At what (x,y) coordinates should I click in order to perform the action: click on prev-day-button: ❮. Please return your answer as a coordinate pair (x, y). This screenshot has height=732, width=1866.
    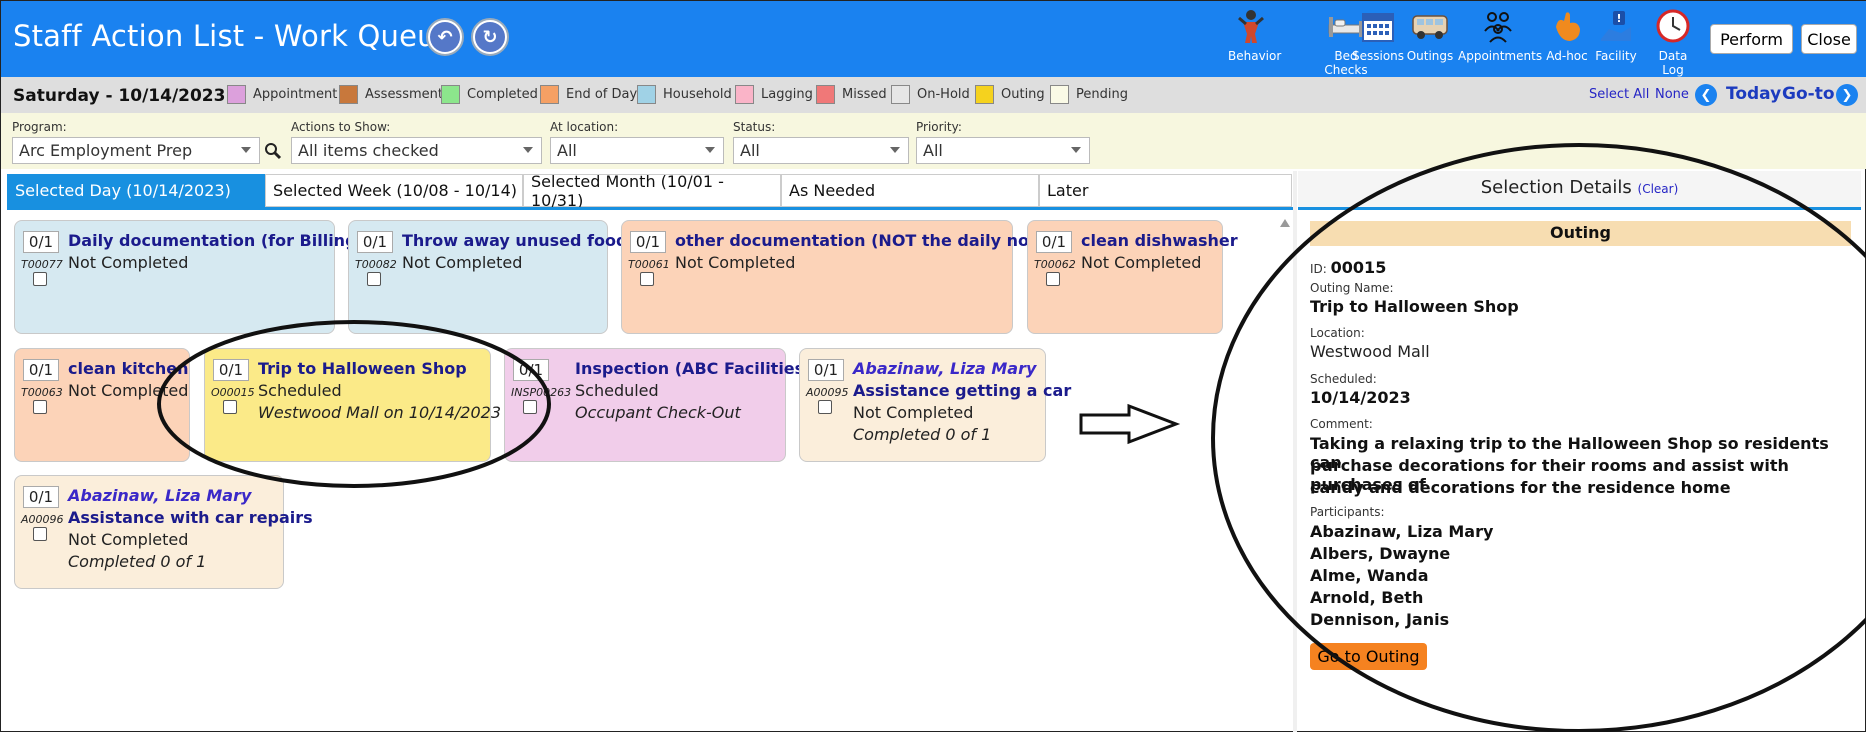
    Looking at the image, I should click on (1706, 95).